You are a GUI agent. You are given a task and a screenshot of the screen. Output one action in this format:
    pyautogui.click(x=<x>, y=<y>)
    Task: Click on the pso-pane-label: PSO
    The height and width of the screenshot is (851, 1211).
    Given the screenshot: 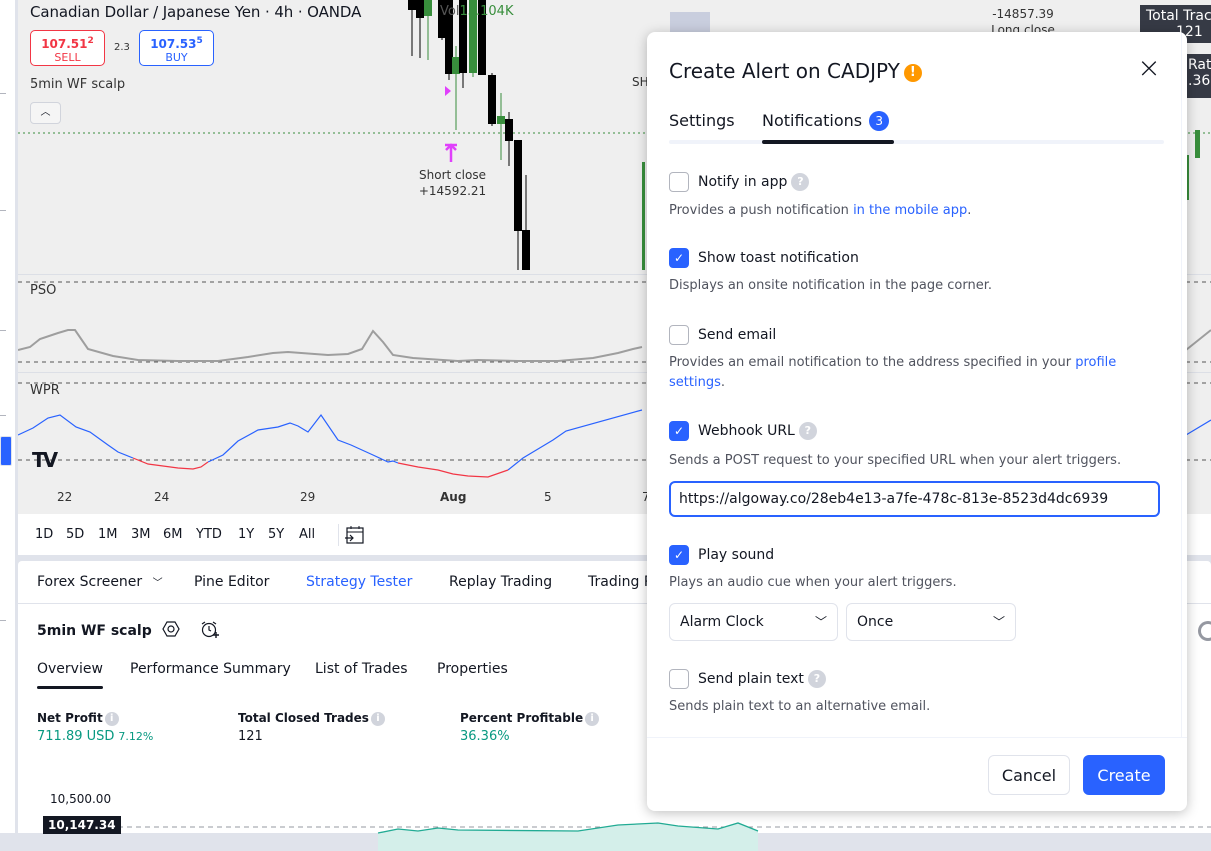 What is the action you would take?
    pyautogui.click(x=43, y=290)
    